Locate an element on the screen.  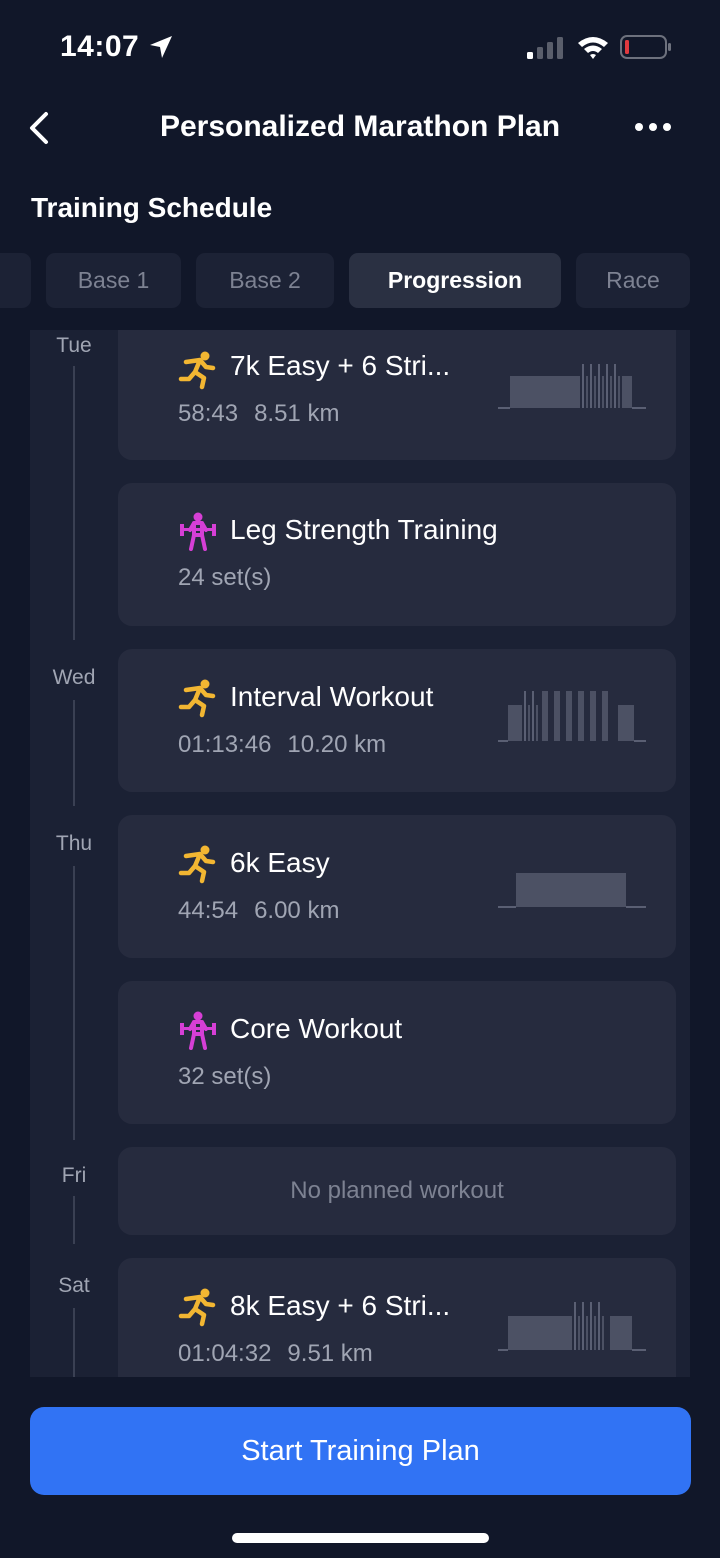
tab-race: Race is located at coordinates (633, 280).